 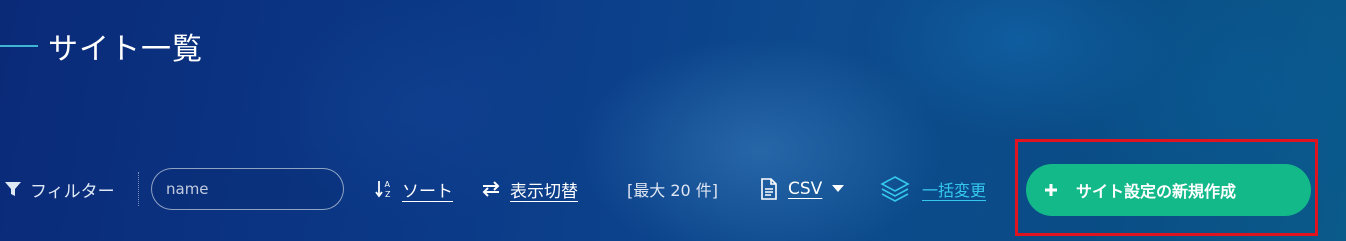 What do you see at coordinates (19, 46) in the screenshot?
I see `title-accent-line` at bounding box center [19, 46].